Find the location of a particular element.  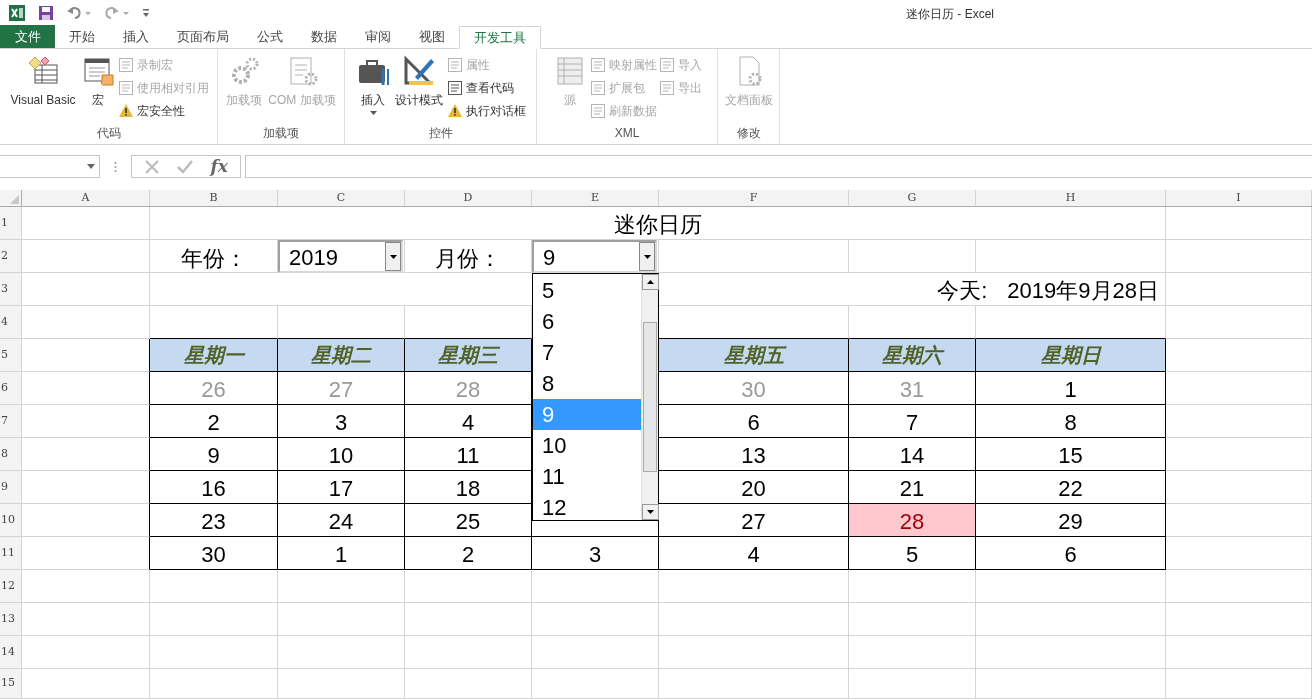

ribbon-small-button: 宏安全性 is located at coordinates (163, 111).